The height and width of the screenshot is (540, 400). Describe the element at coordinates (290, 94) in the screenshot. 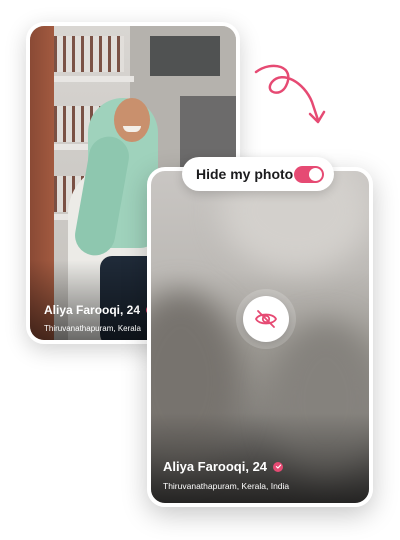

I see `curly-arrow-icon` at that location.